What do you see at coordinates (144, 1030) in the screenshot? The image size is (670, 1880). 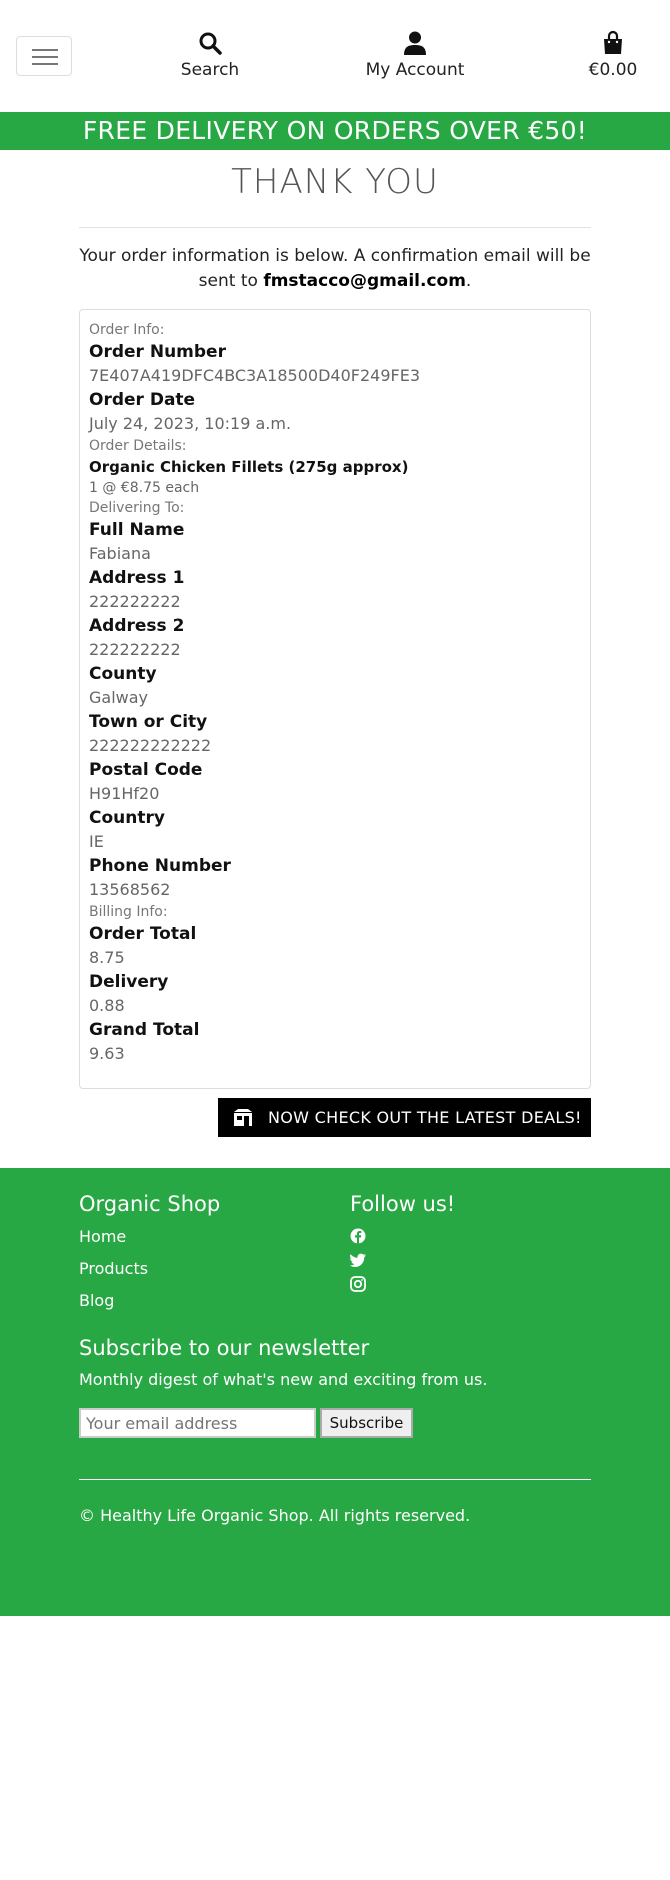 I see `grand-total-label: Grand Total` at bounding box center [144, 1030].